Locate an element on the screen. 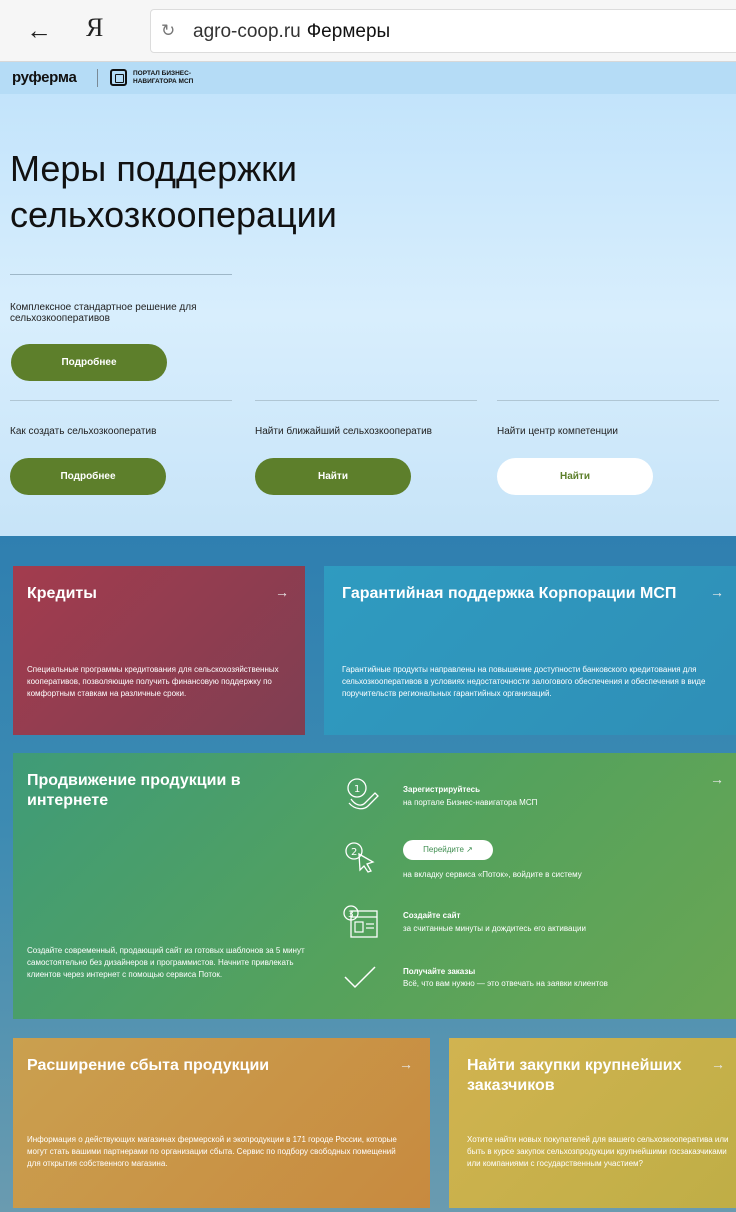  yandex-logo: Я is located at coordinates (94, 28).